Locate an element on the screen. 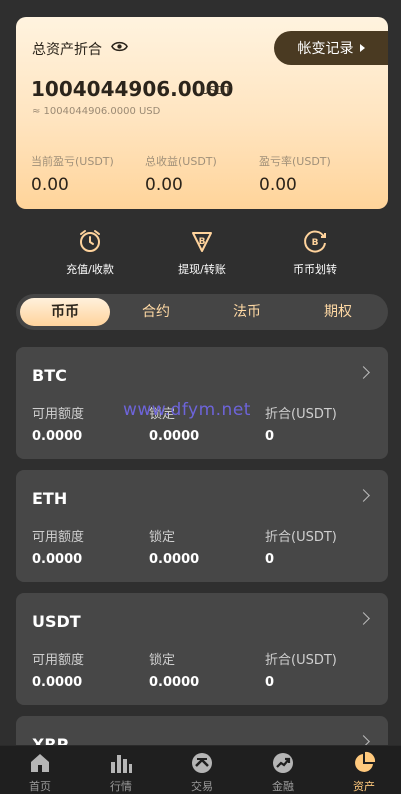 The height and width of the screenshot is (794, 401). tab-contract: 合约 is located at coordinates (156, 312).